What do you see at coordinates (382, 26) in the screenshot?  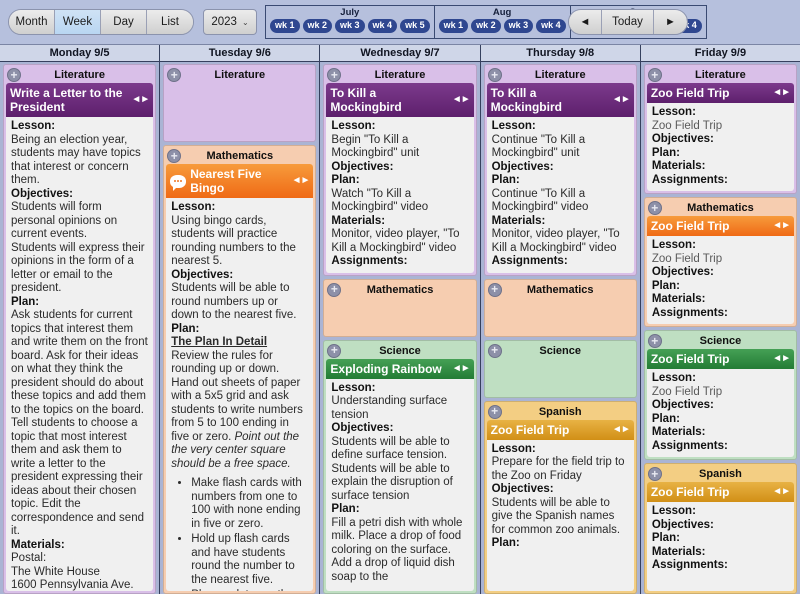 I see `week-chip-july-wk4: wk 4` at bounding box center [382, 26].